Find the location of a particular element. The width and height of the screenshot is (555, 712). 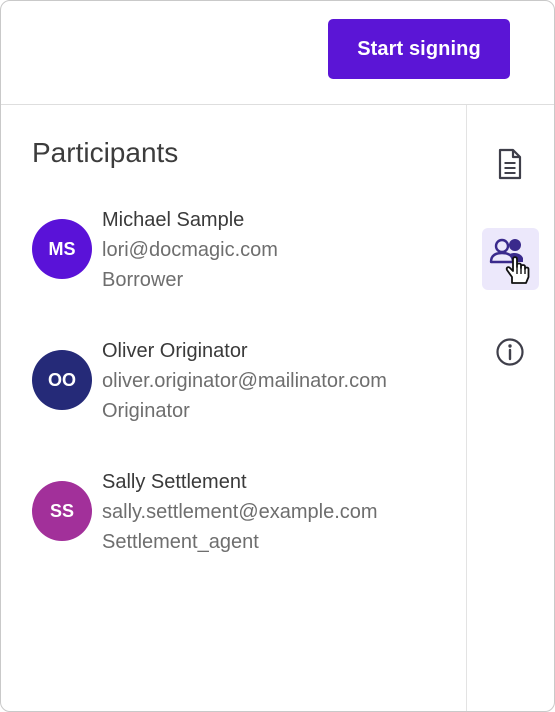

info-icon is located at coordinates (510, 352).